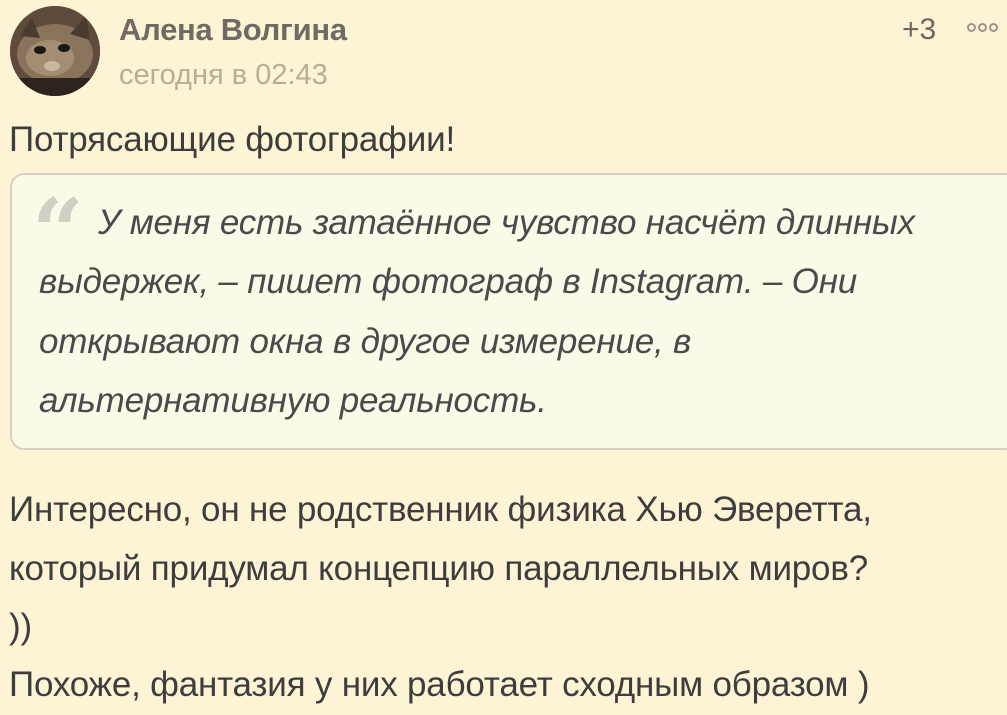 This screenshot has width=1007, height=715. I want to click on quote-line: альтернативную реальность., so click(293, 400).